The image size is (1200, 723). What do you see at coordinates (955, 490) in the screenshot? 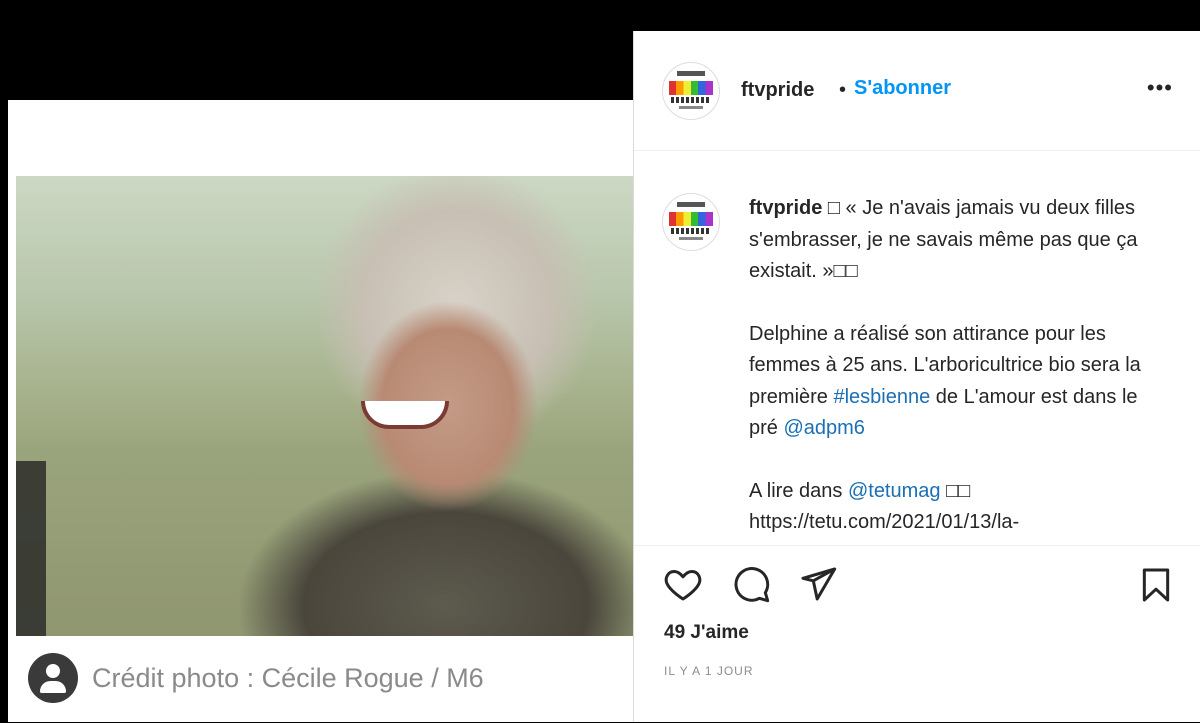
I see `caption-emoji: □□` at bounding box center [955, 490].